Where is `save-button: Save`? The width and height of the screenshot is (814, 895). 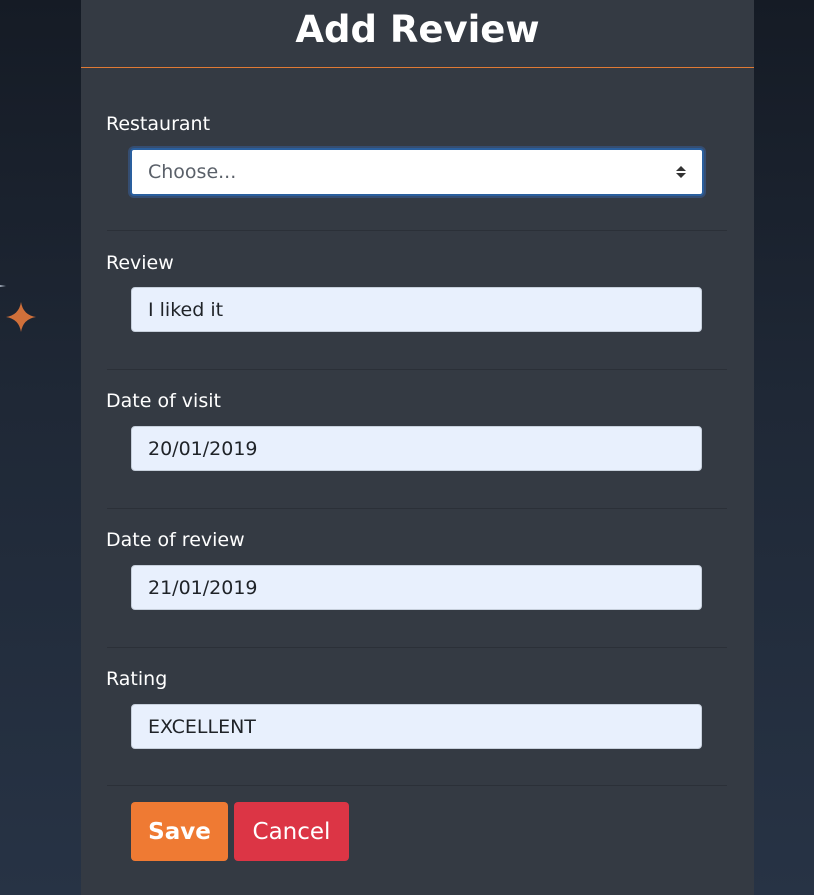
save-button: Save is located at coordinates (179, 831).